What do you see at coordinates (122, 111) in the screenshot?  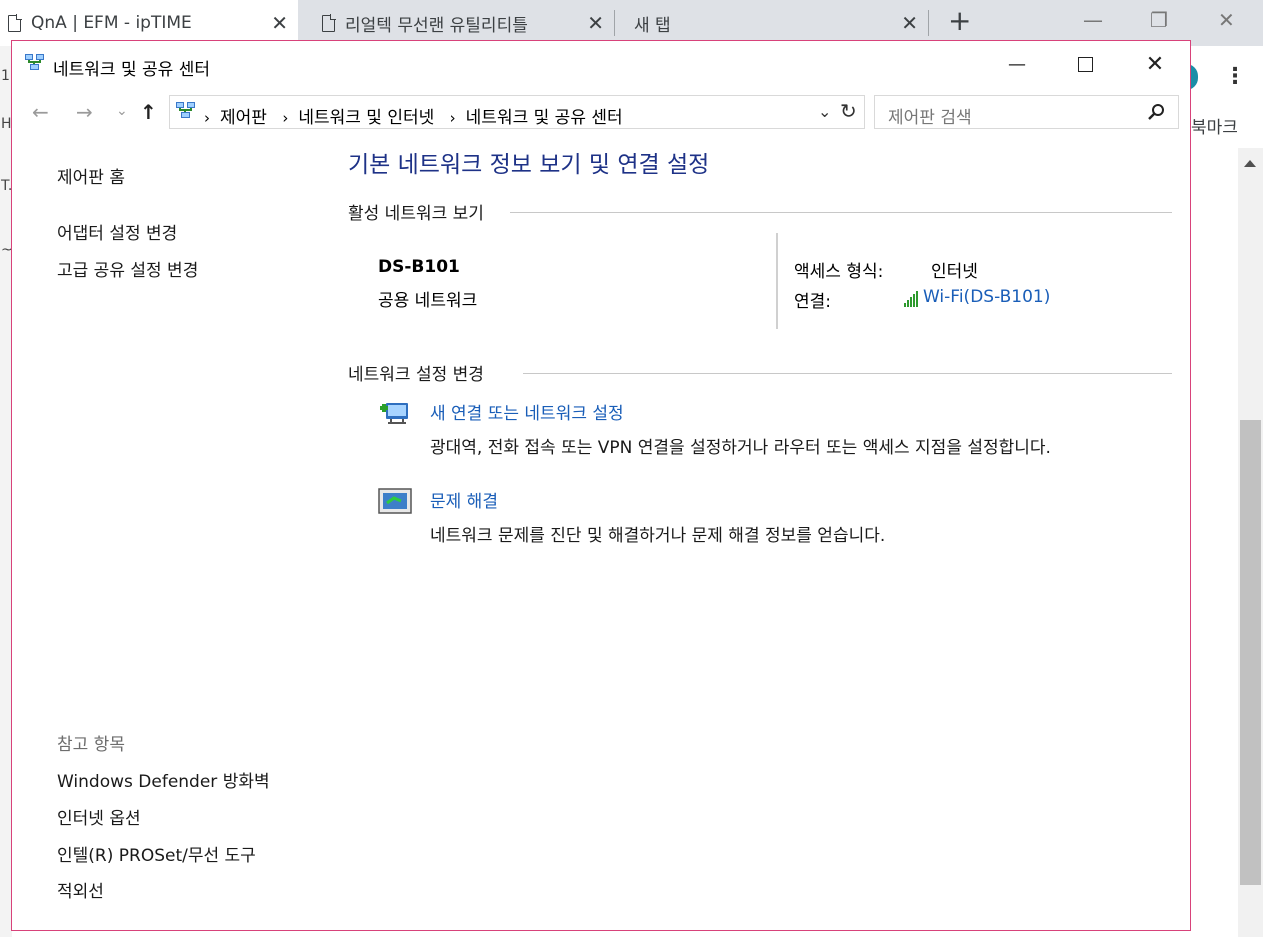 I see `recent-locations-button: ⌄` at bounding box center [122, 111].